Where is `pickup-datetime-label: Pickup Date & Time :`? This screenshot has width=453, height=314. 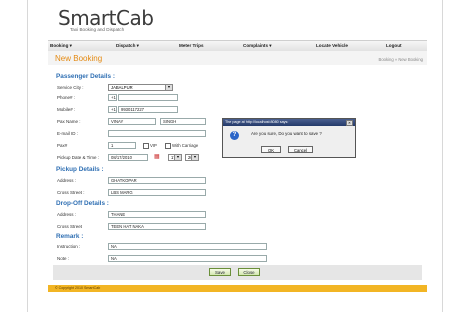 pickup-datetime-label: Pickup Date & Time : is located at coordinates (78, 157).